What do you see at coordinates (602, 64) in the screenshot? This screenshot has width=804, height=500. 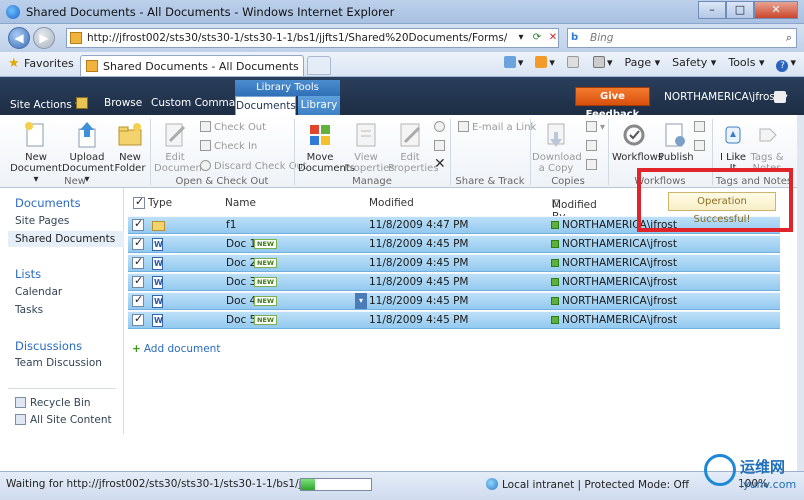 I see `print-button: ▾` at bounding box center [602, 64].